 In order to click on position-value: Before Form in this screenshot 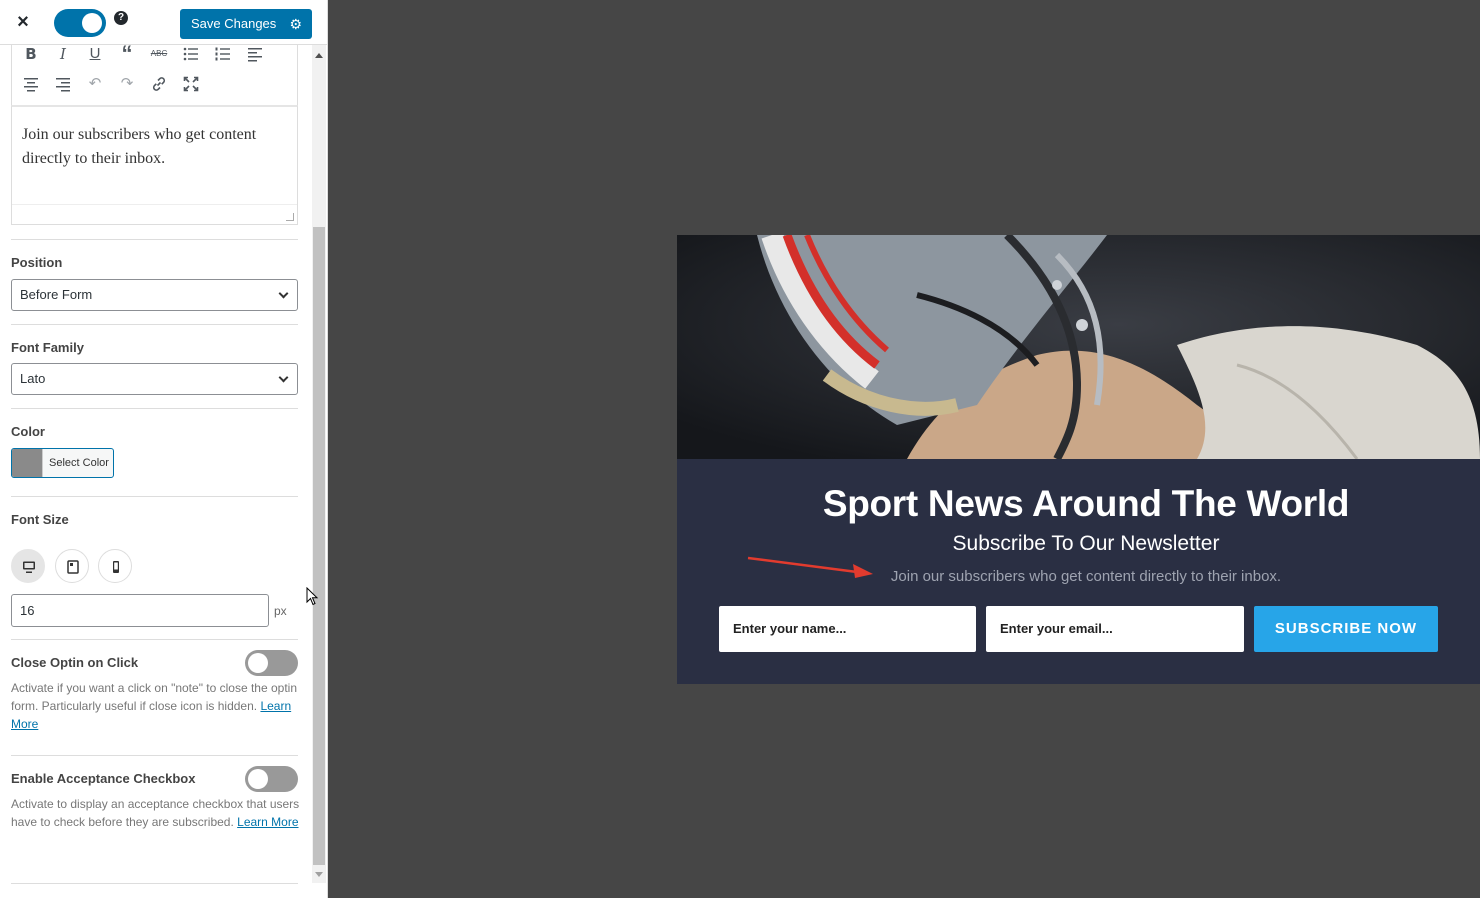, I will do `click(56, 294)`.